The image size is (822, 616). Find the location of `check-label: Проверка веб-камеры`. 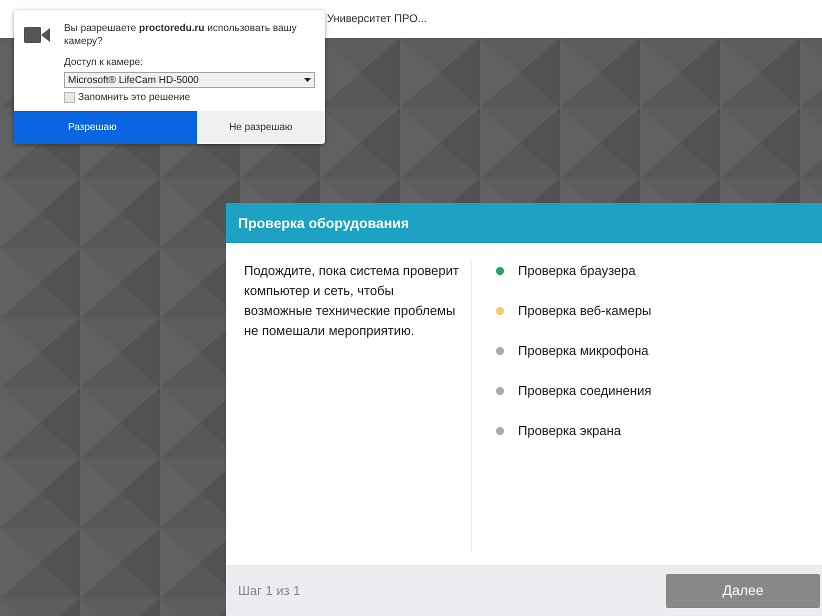

check-label: Проверка веб-камеры is located at coordinates (585, 311).